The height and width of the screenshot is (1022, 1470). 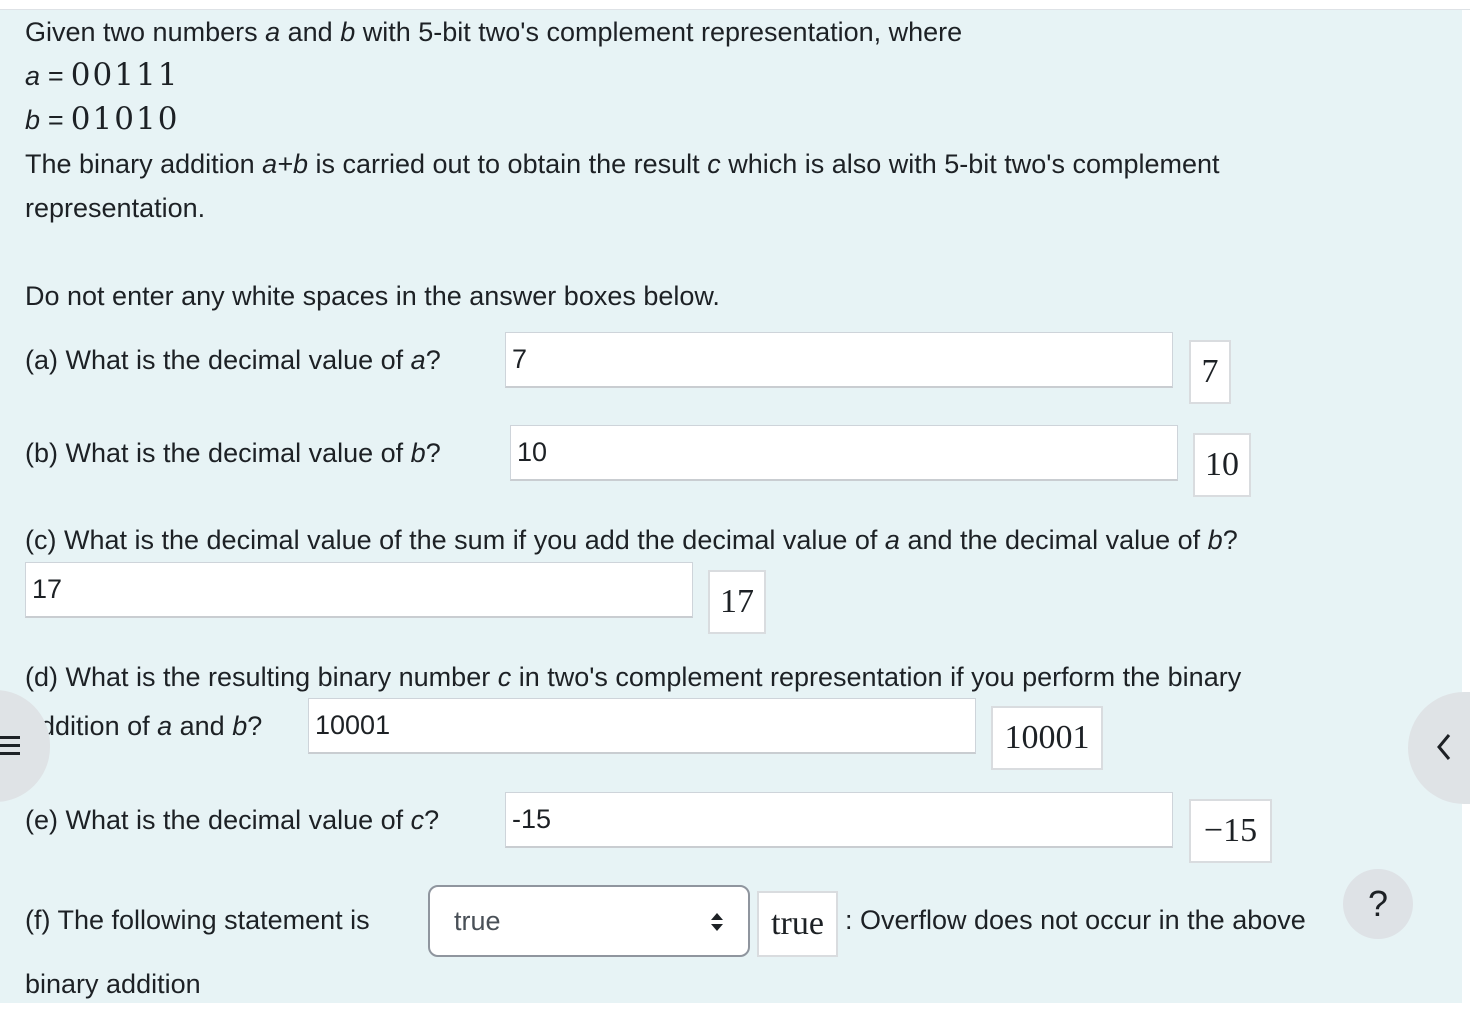 What do you see at coordinates (737, 602) in the screenshot?
I see `answer-c-preview: 17` at bounding box center [737, 602].